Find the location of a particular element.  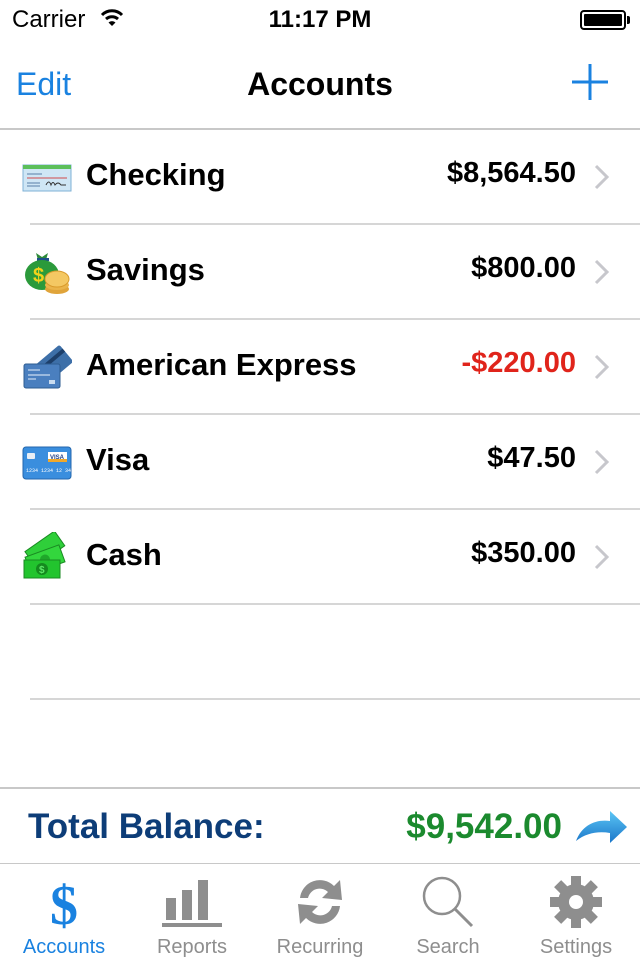

credit-cards-icon is located at coordinates (47, 367).